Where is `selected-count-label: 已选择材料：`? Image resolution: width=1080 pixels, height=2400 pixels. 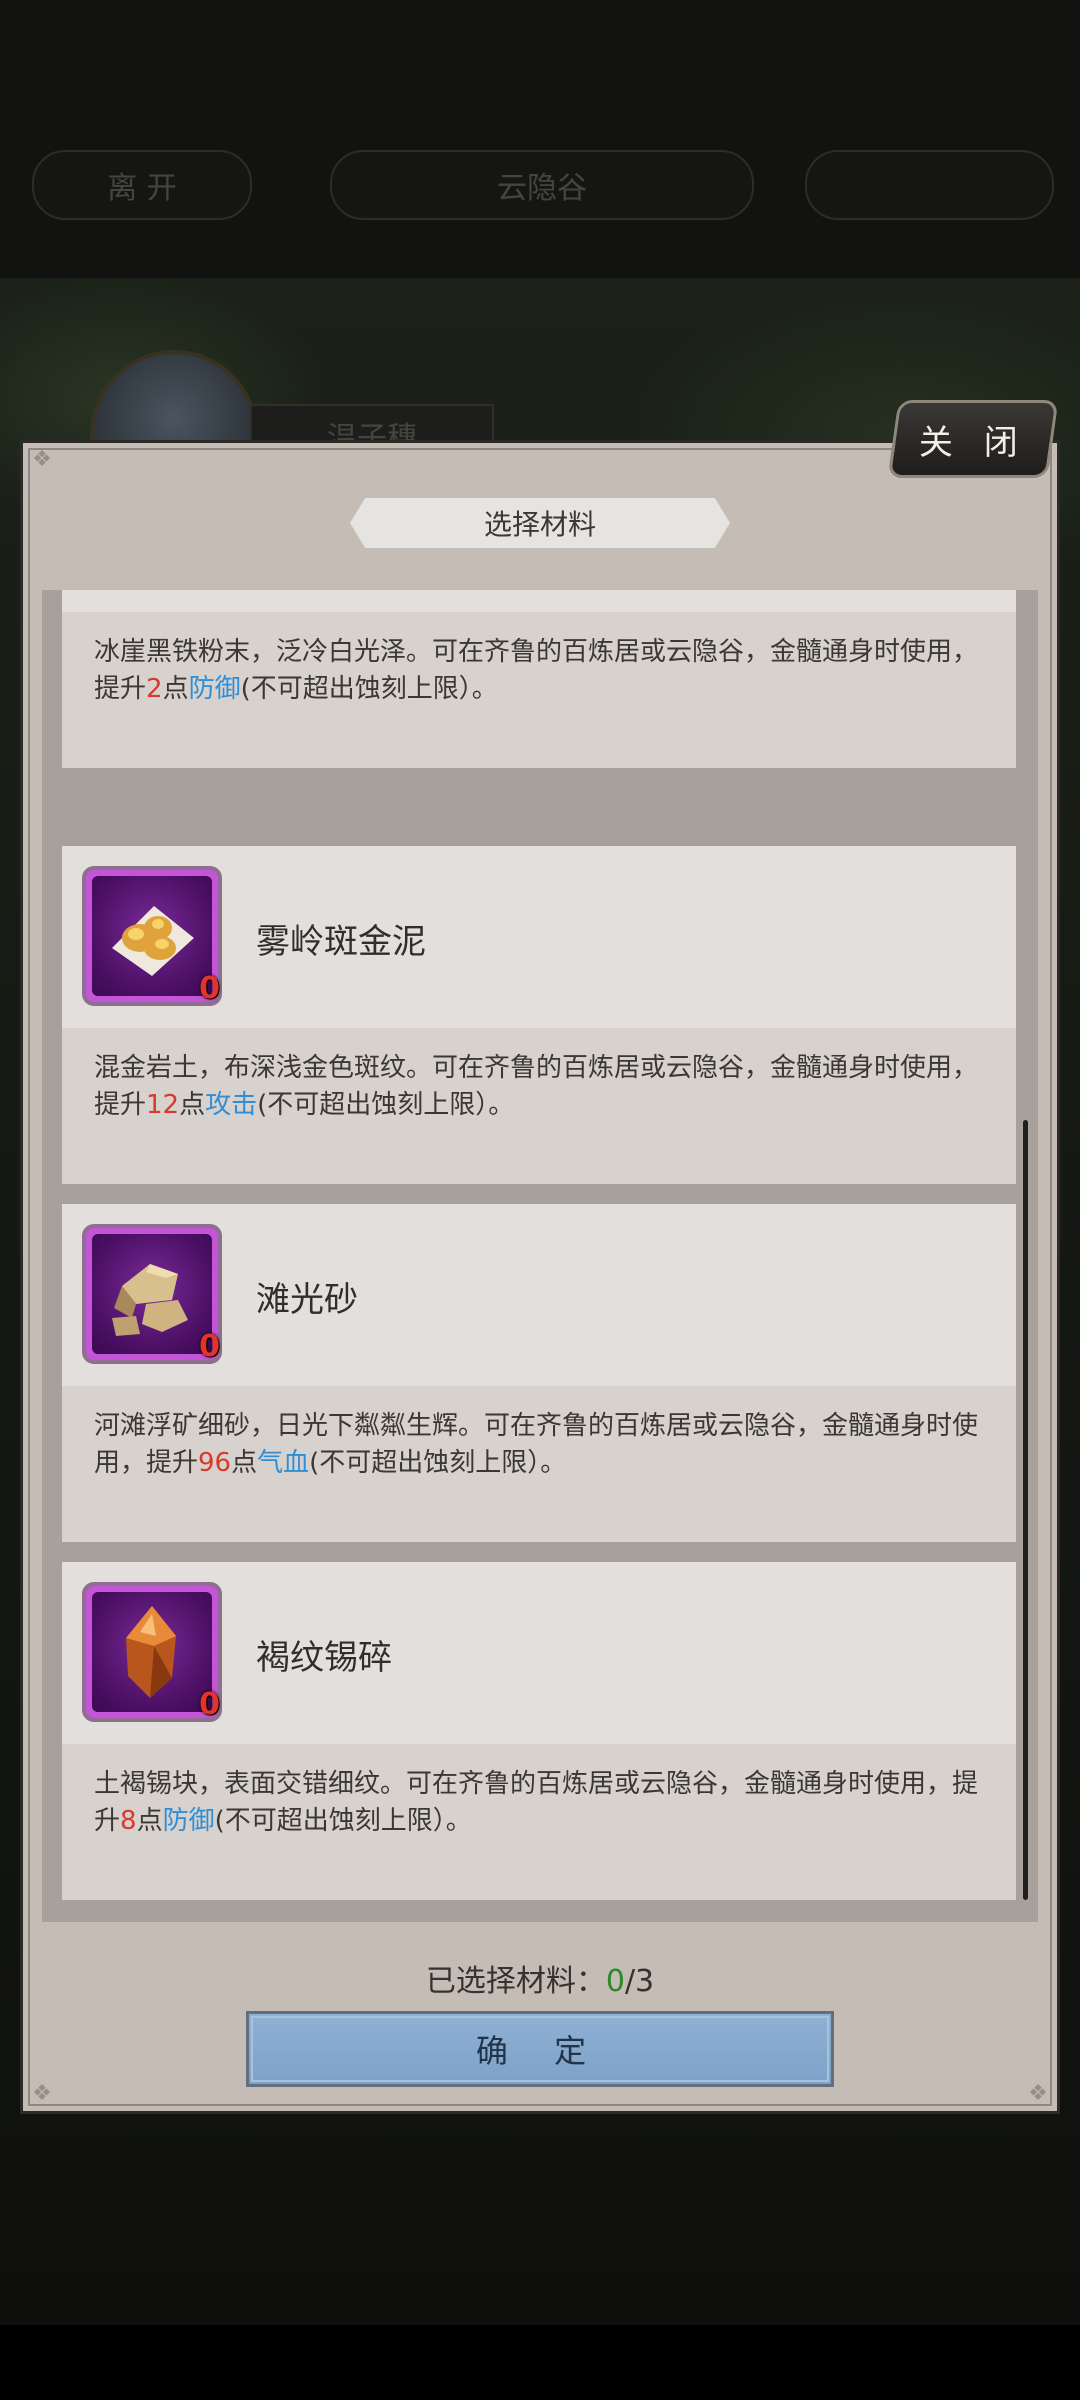
selected-count-label: 已选择材料： is located at coordinates (515, 1981).